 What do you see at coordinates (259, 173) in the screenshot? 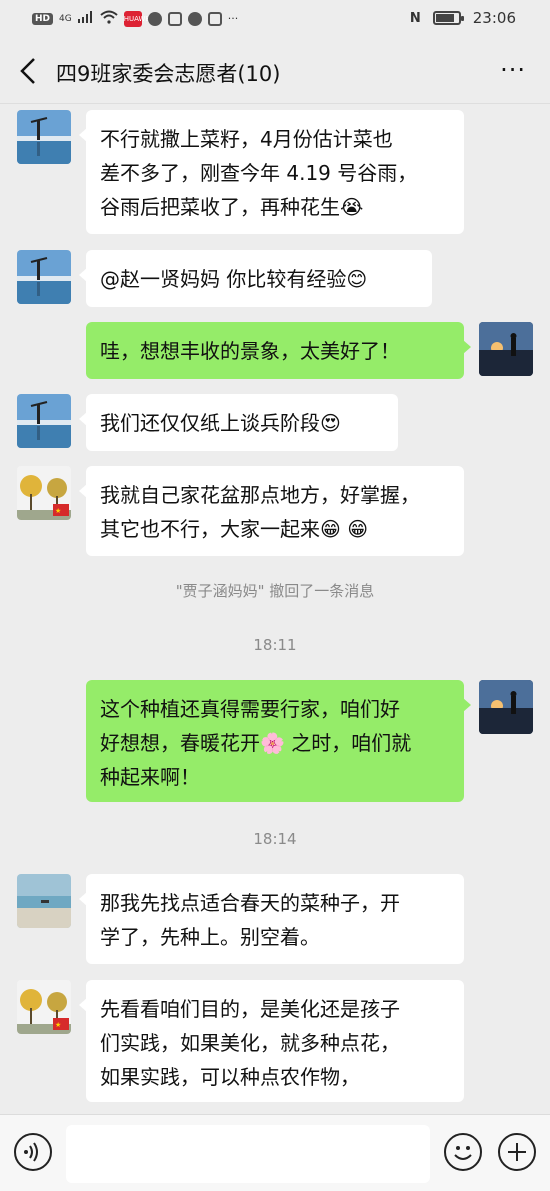
I see `message-line: 差不多了，刚查今年 4.19 号谷雨，` at bounding box center [259, 173].